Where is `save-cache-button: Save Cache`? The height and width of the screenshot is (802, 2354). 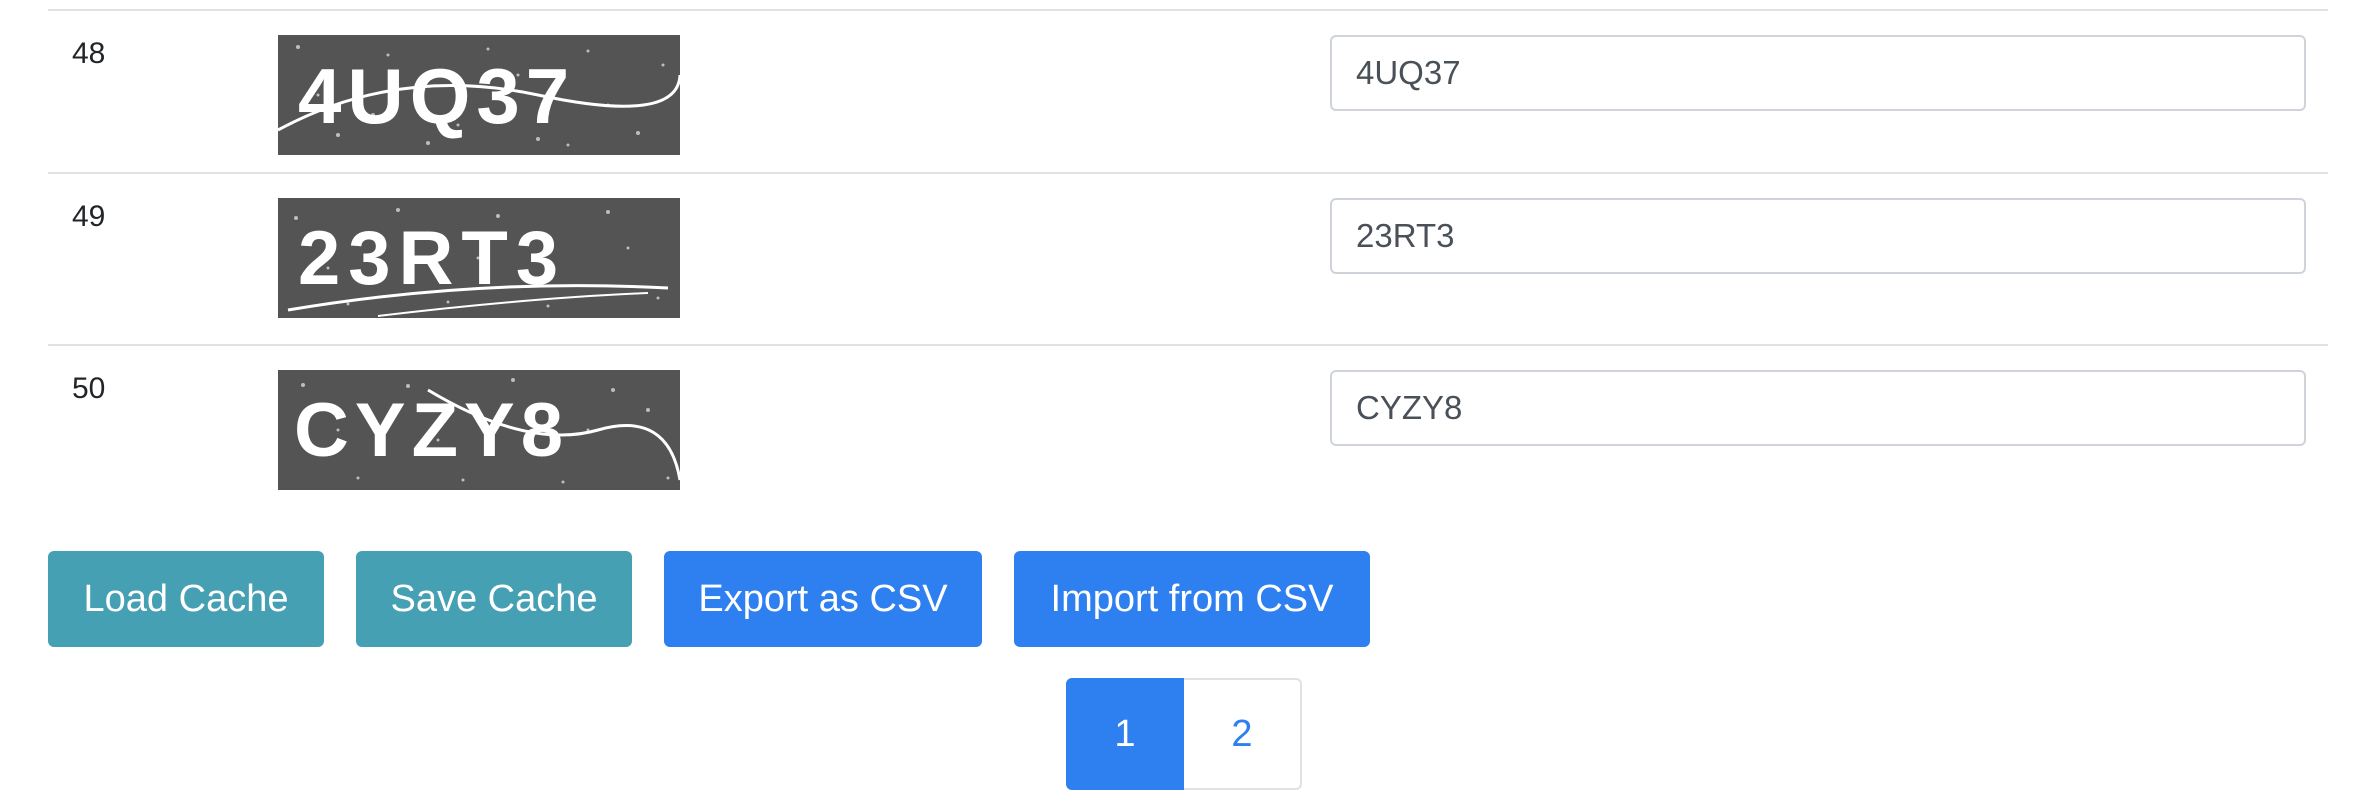
save-cache-button: Save Cache is located at coordinates (494, 599).